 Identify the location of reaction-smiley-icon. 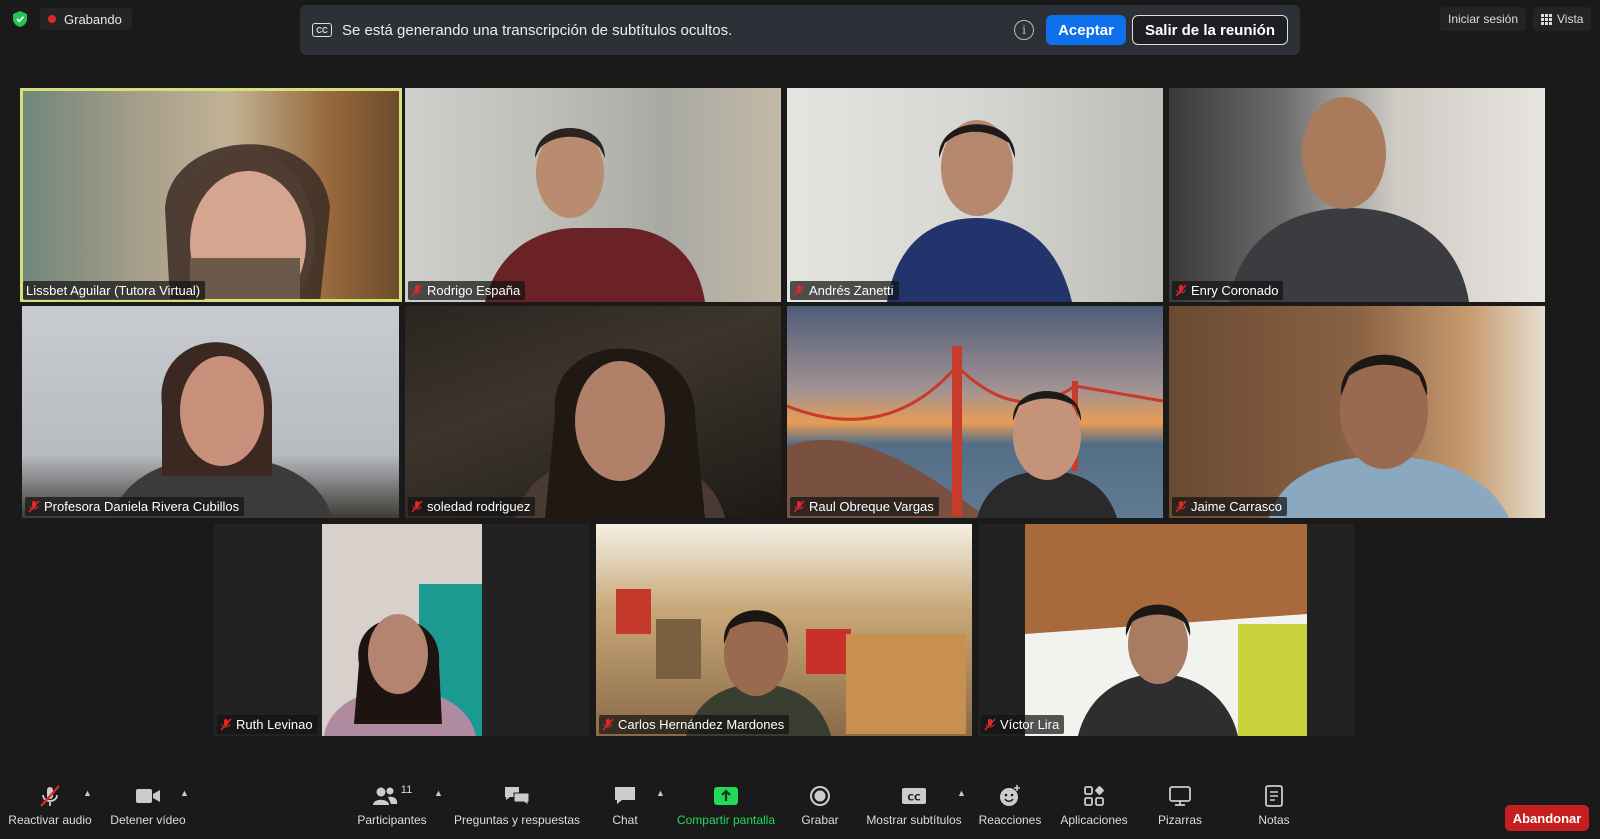
(1010, 795).